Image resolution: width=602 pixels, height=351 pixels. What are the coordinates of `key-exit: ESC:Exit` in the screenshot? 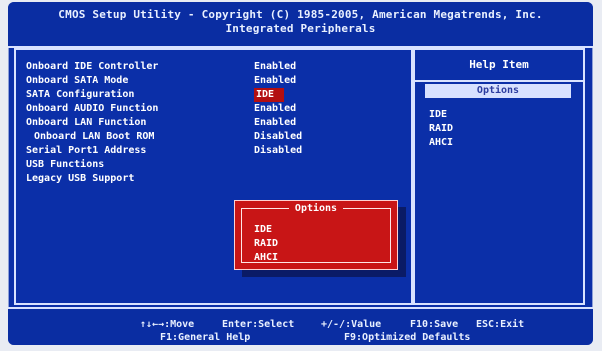 It's located at (500, 324).